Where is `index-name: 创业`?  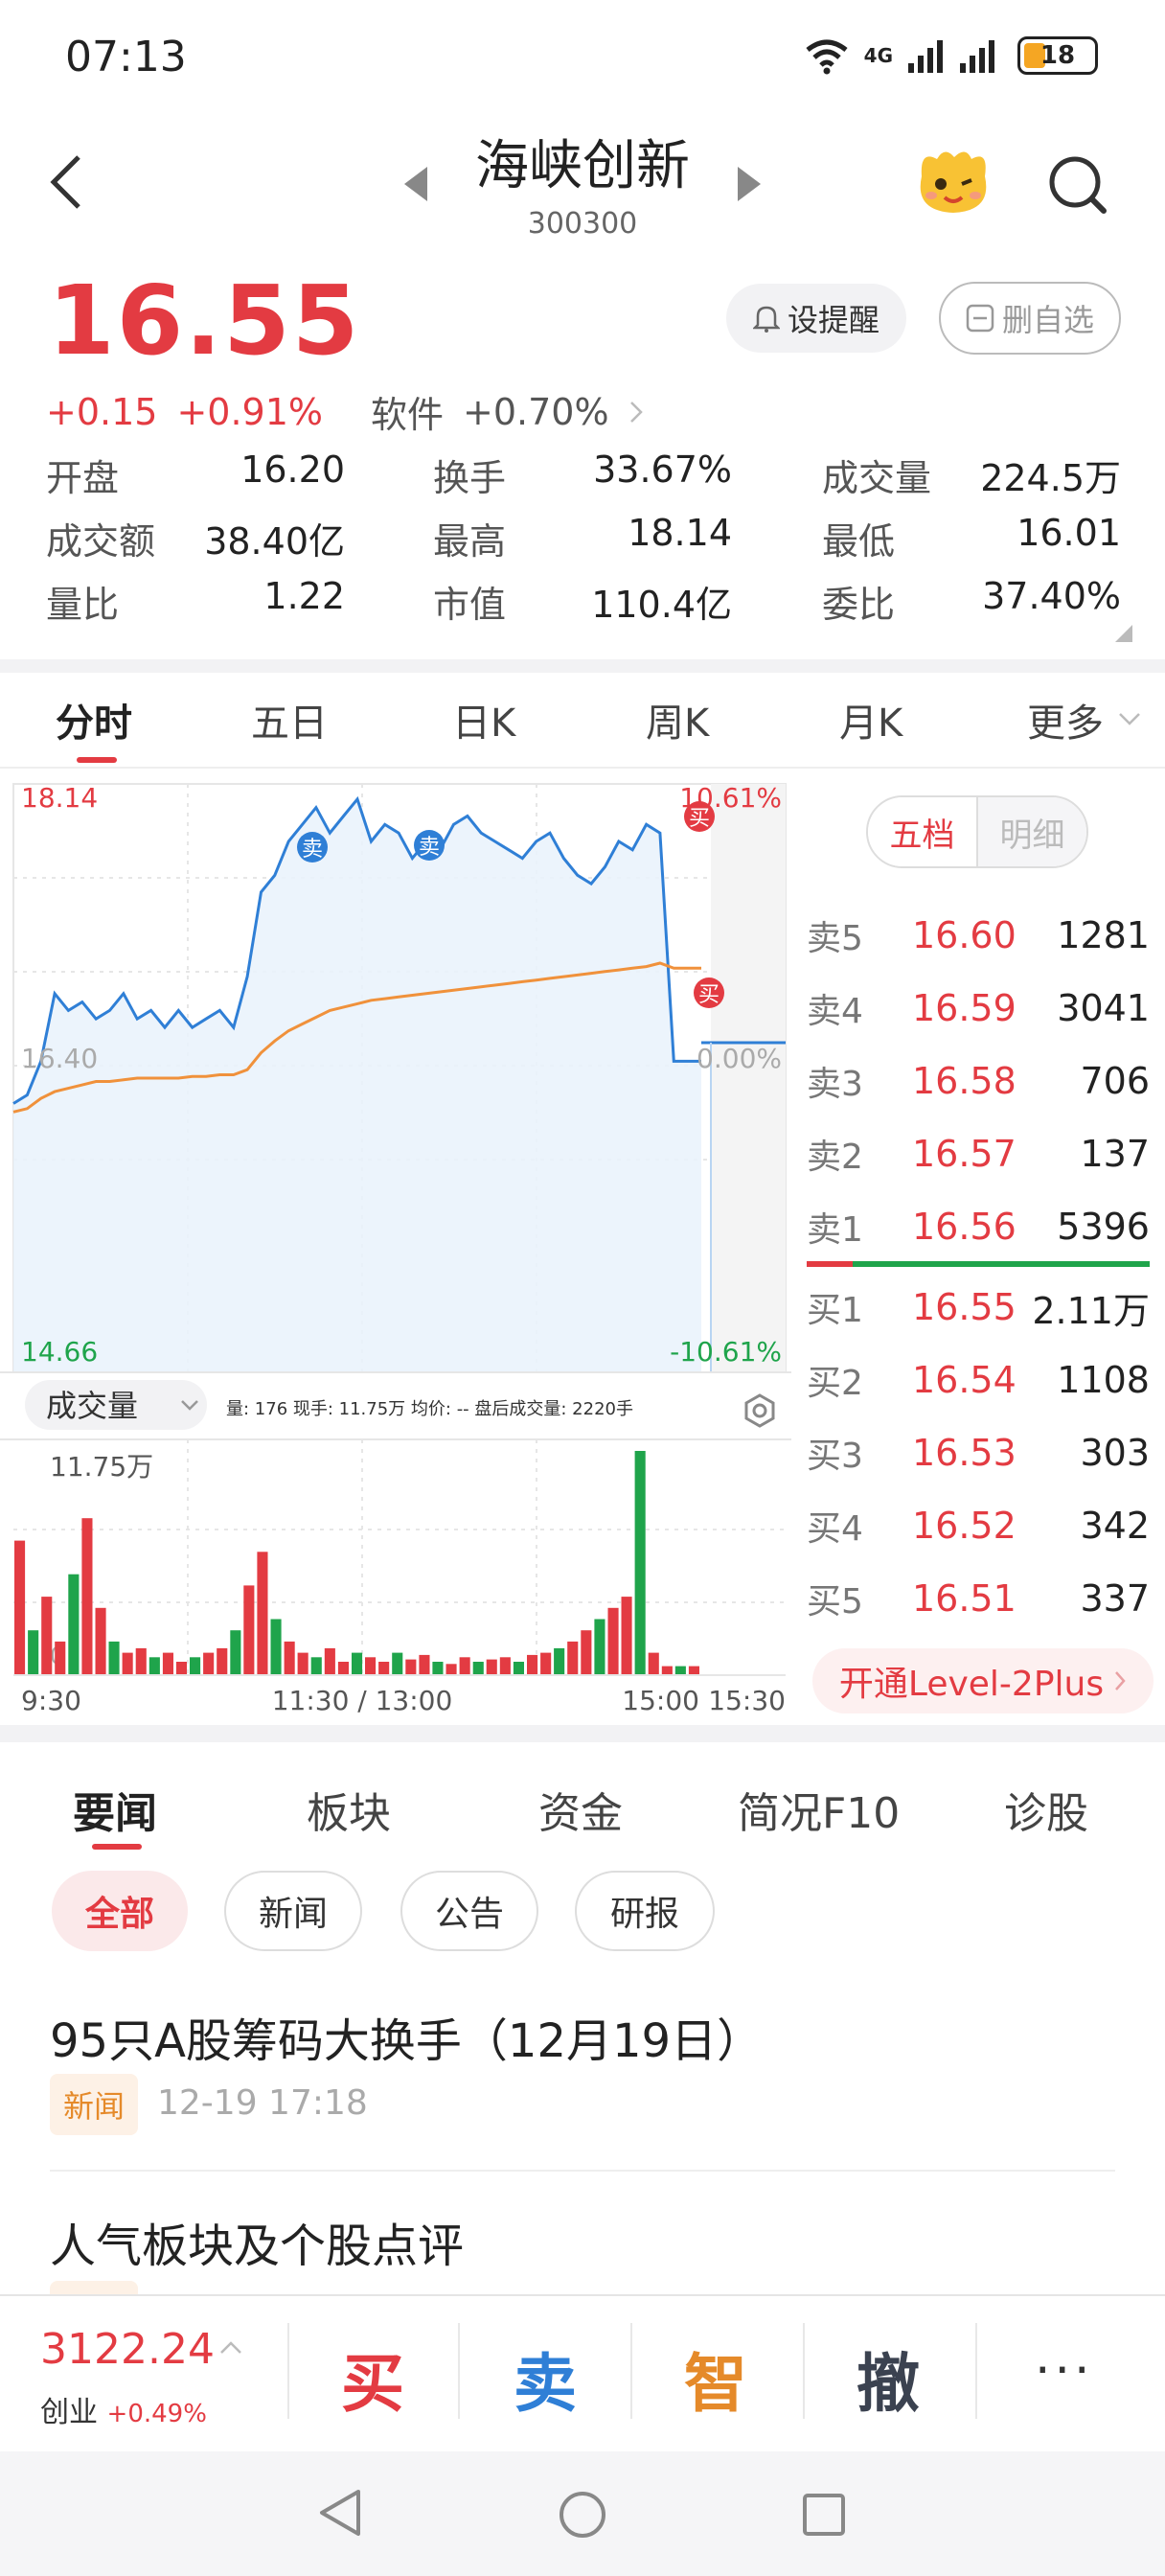 index-name: 创业 is located at coordinates (69, 2412).